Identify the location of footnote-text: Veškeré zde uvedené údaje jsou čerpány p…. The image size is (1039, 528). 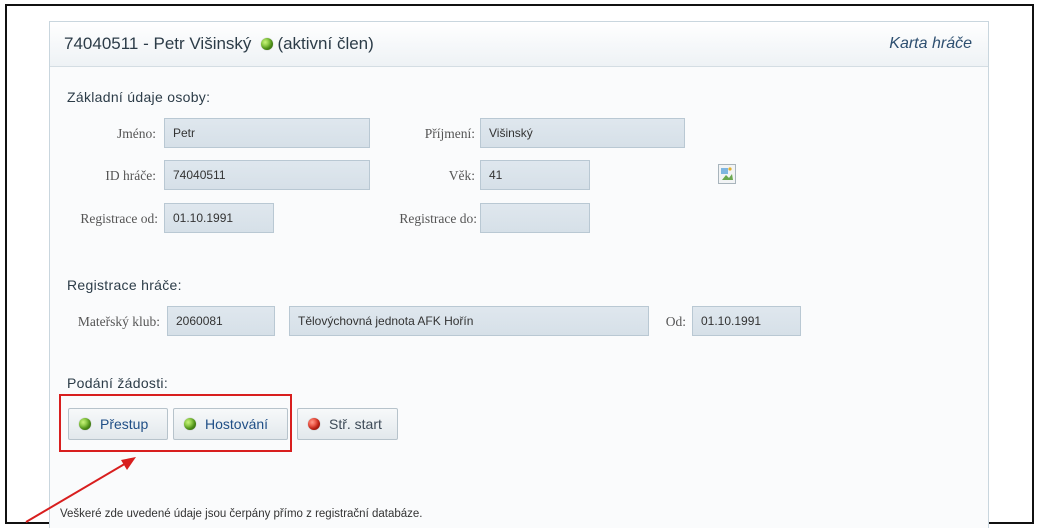
(241, 514).